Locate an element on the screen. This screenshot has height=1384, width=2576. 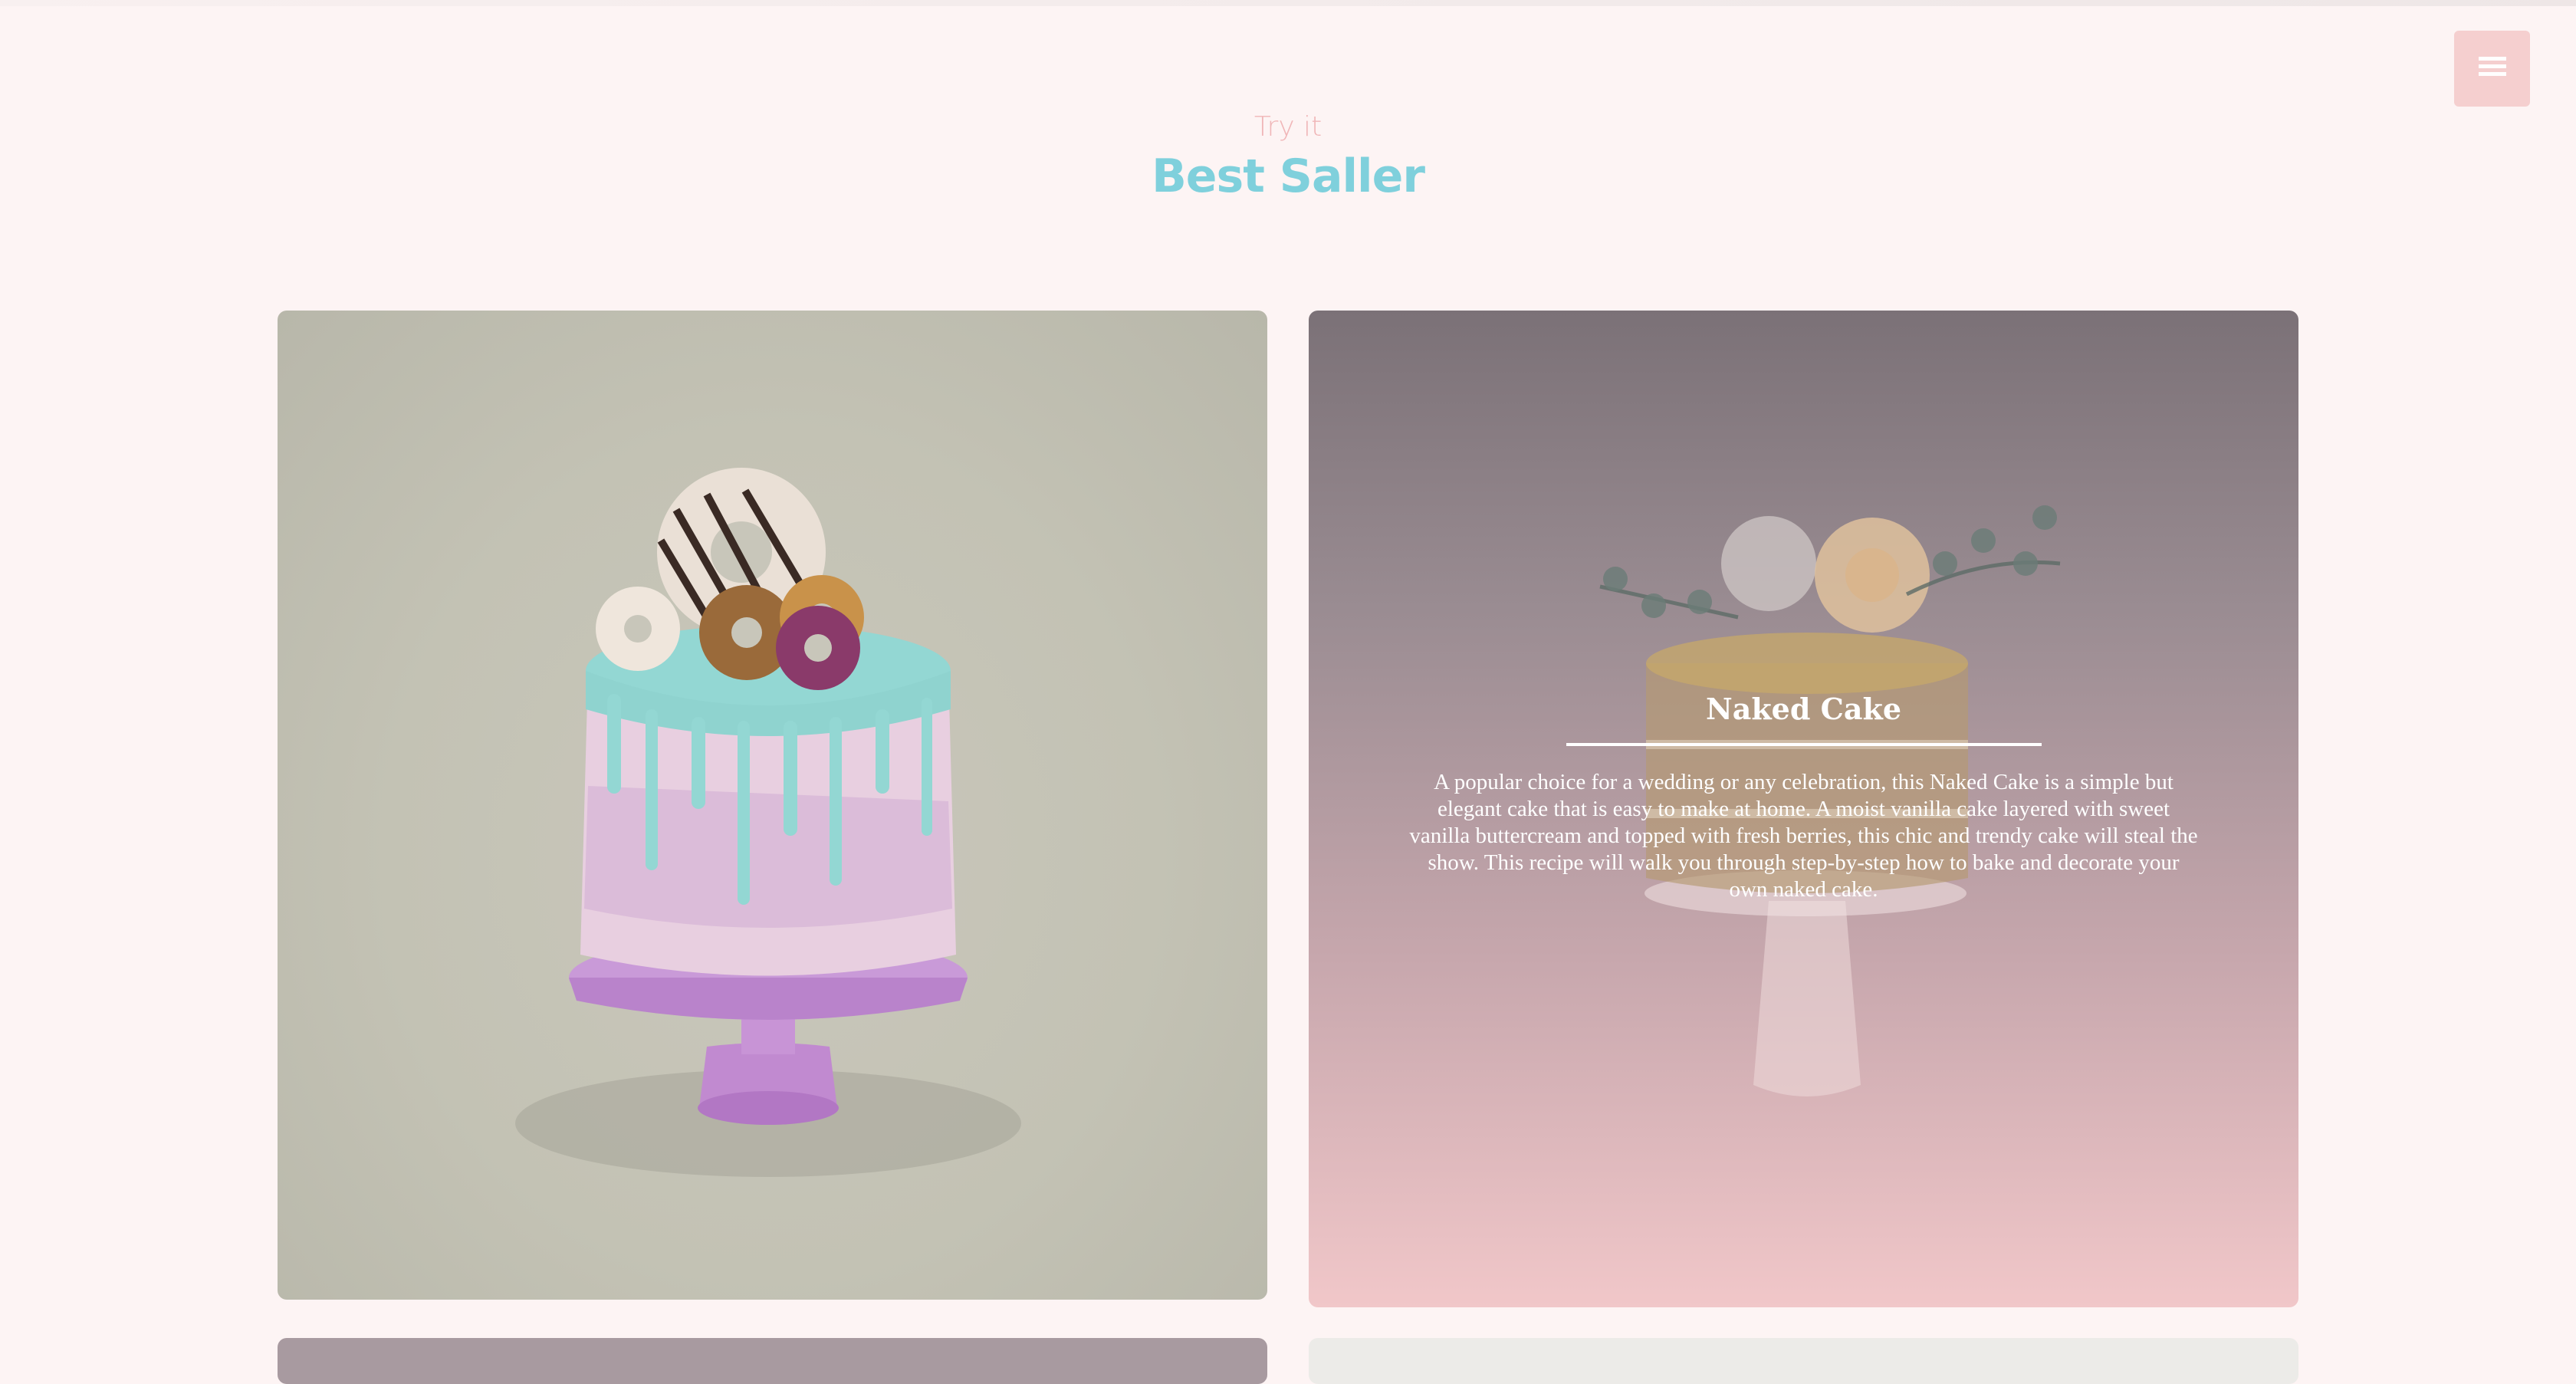
product-card-next-left is located at coordinates (772, 1361).